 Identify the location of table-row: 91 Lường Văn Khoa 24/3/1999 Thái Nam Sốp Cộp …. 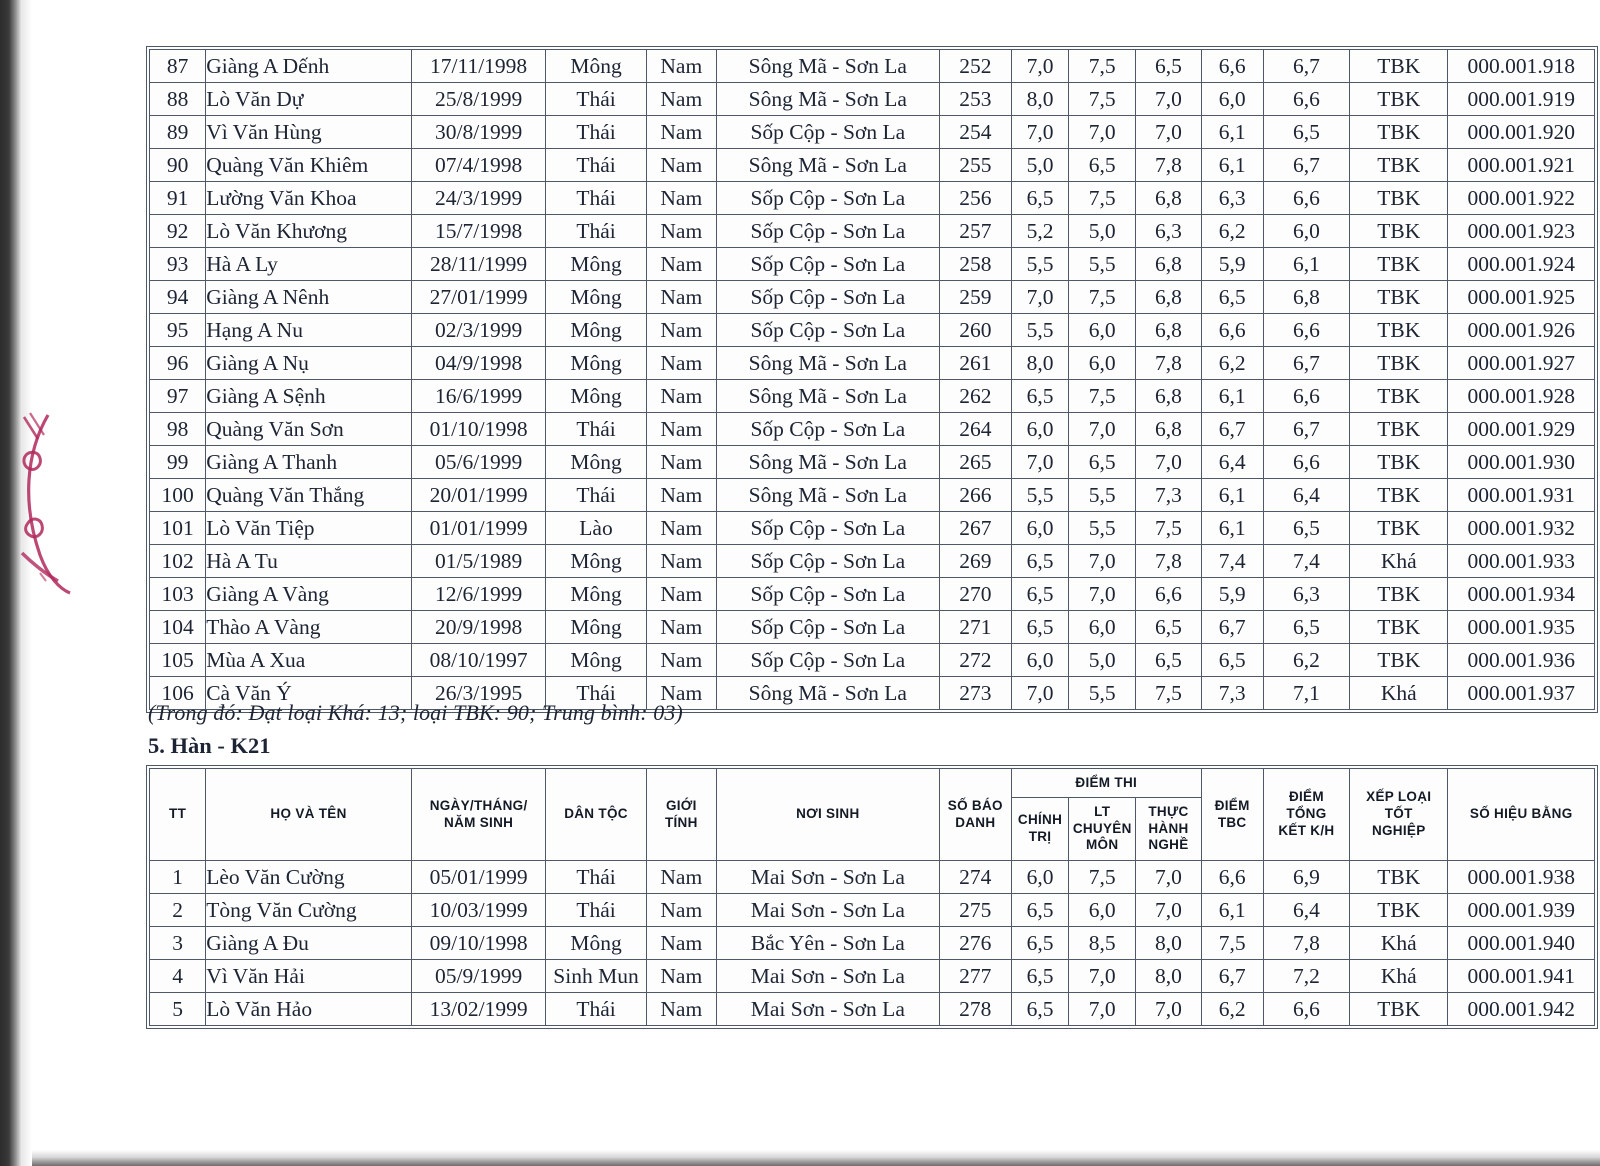
(871, 198).